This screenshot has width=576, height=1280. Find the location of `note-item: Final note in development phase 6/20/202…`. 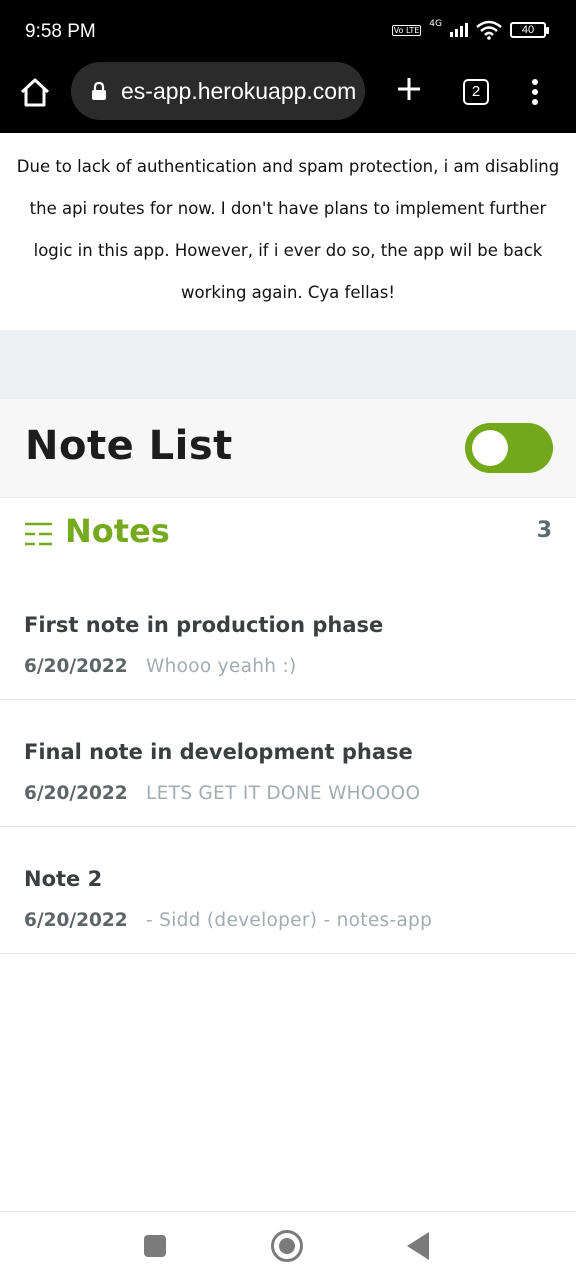

note-item: Final note in development phase 6/20/202… is located at coordinates (288, 763).